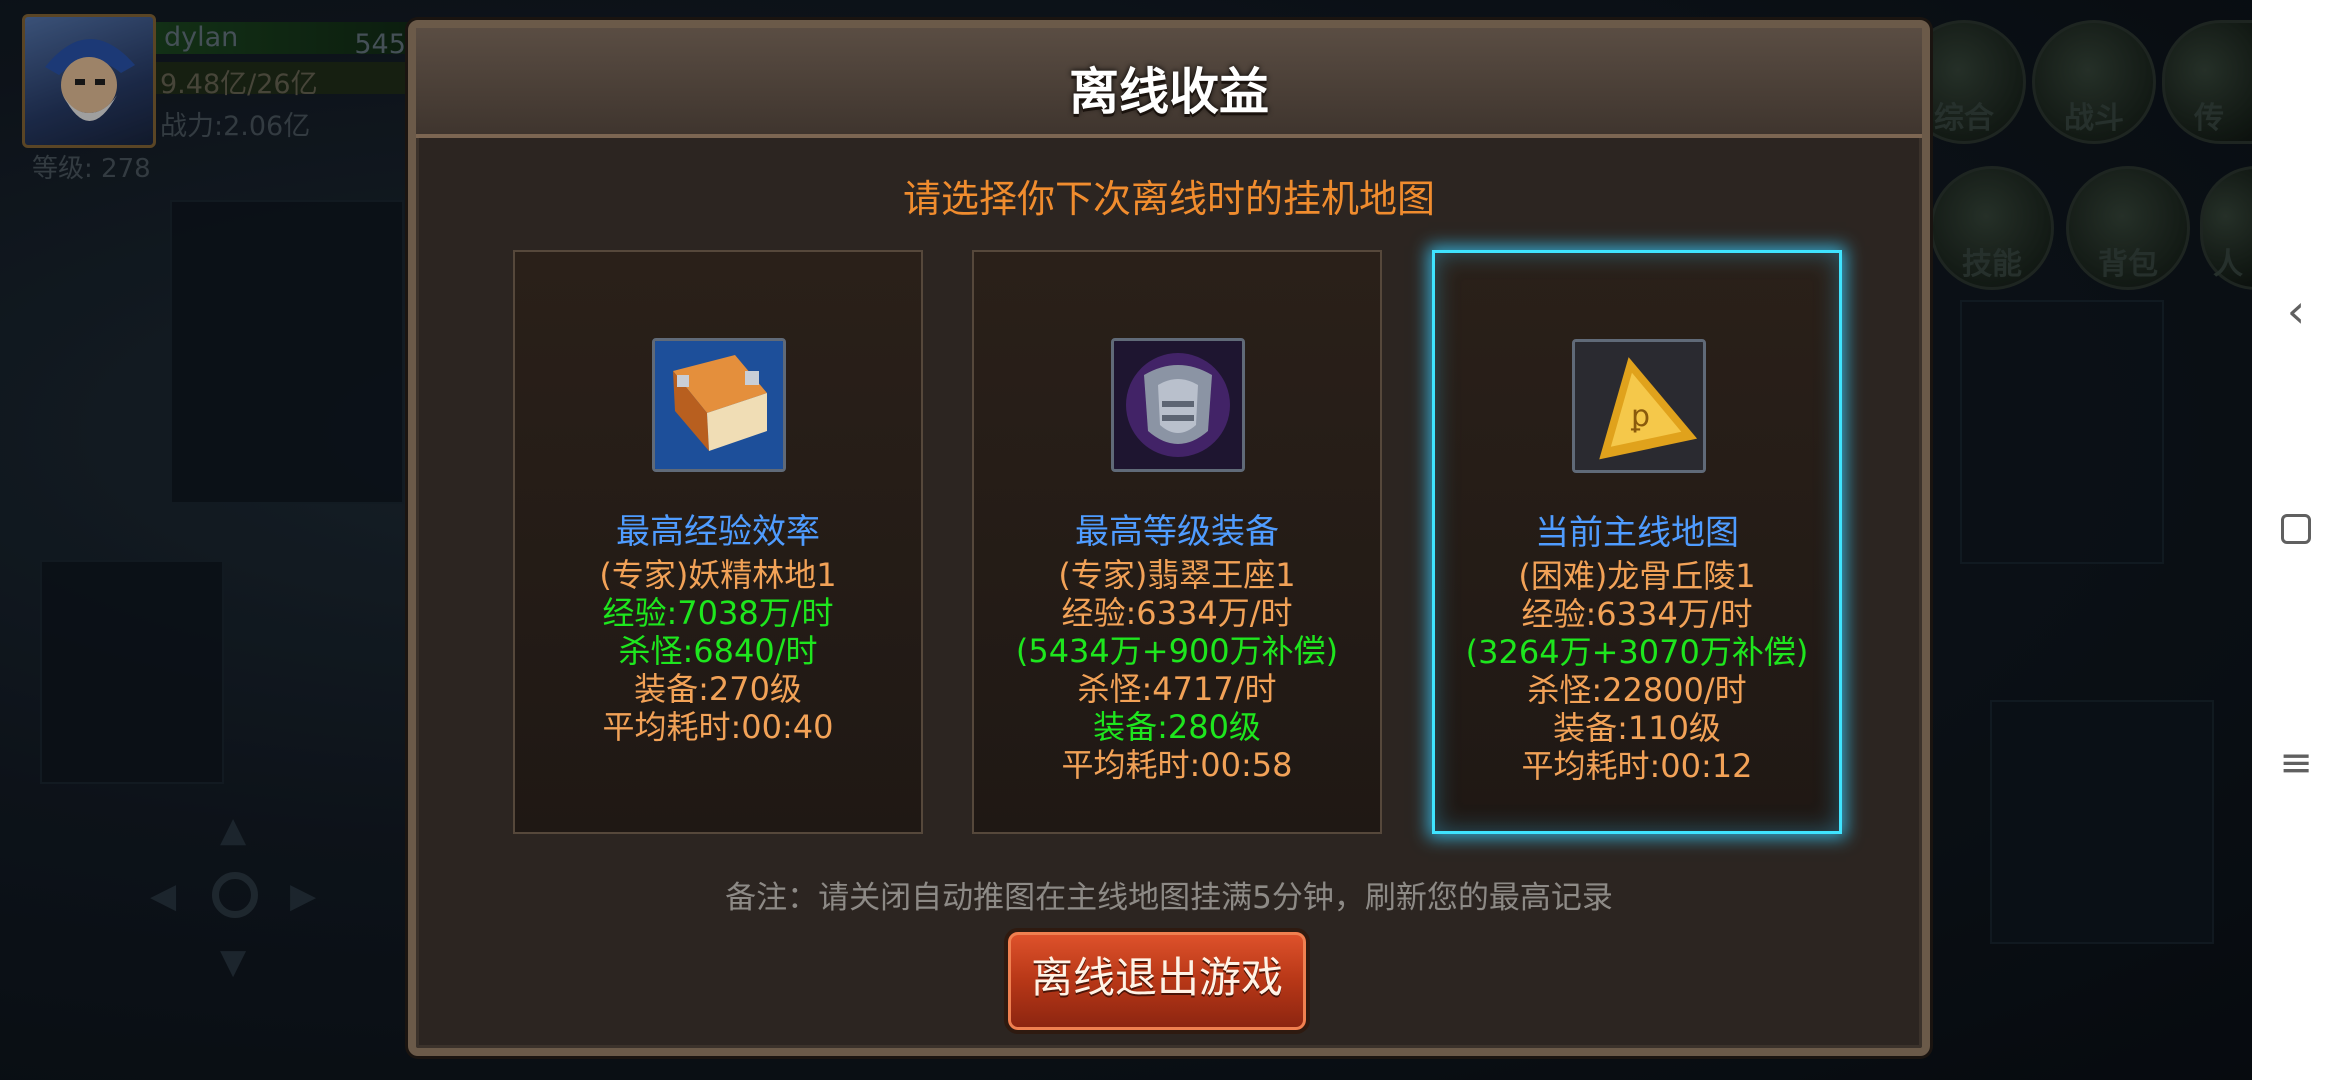 This screenshot has height=1080, width=2340. I want to click on card-stat: 经验:7038万/时, so click(718, 613).